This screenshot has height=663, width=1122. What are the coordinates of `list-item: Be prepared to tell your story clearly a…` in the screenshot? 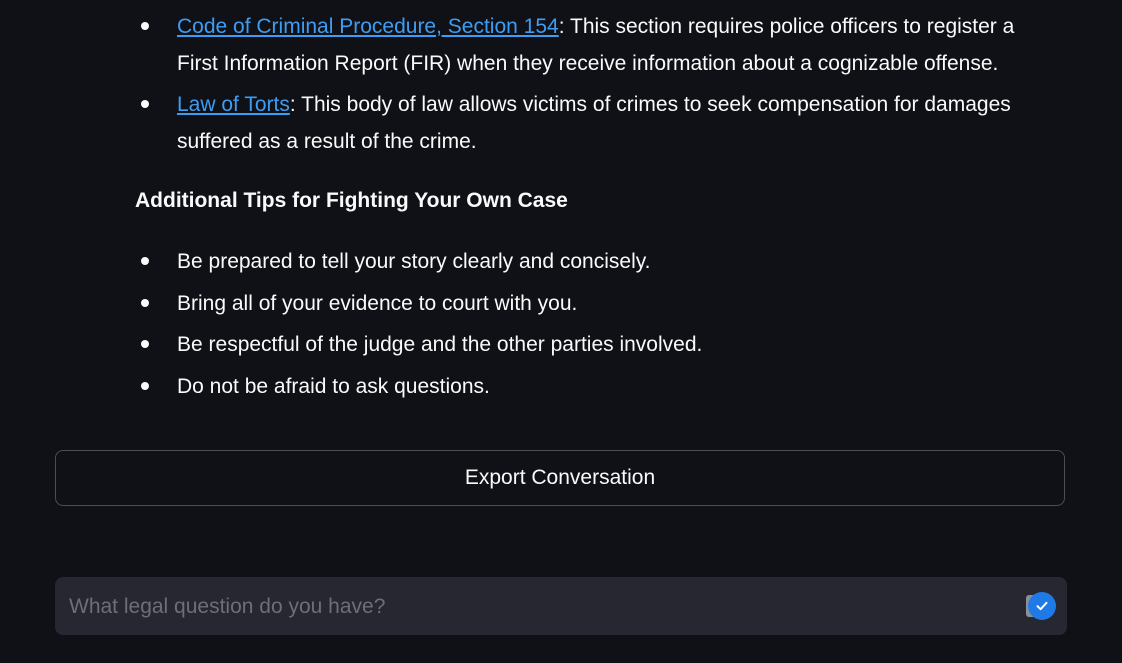 It's located at (595, 261).